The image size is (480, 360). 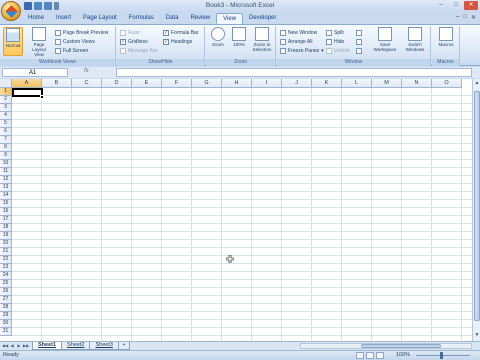 I want to click on column-header-h: H, so click(x=237, y=83).